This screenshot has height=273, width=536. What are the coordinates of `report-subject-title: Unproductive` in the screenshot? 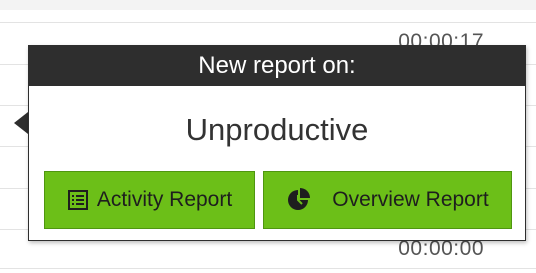 It's located at (277, 129).